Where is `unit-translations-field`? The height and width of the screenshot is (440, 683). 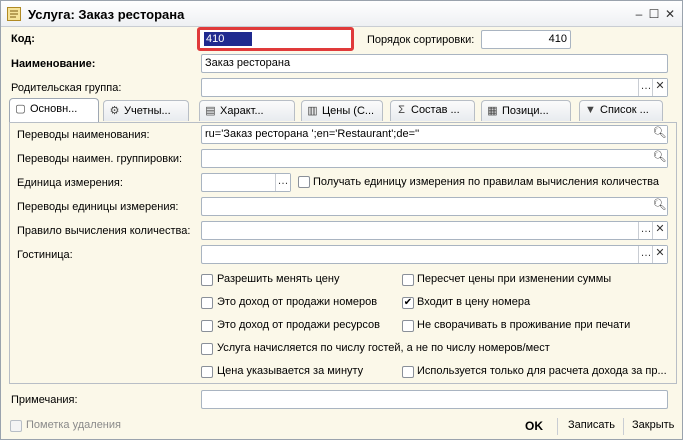
unit-translations-field is located at coordinates (434, 206).